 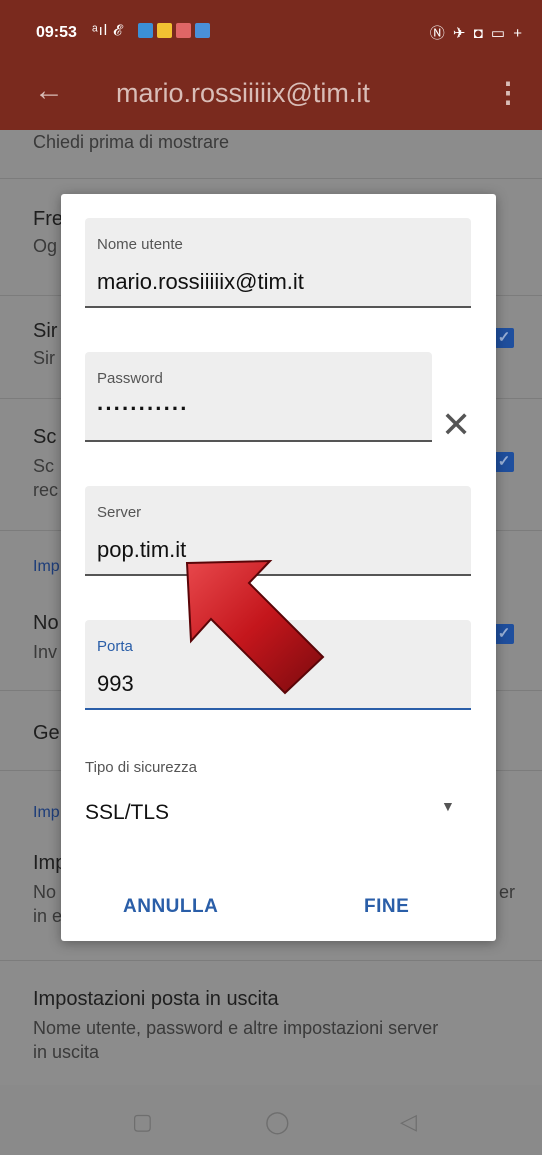 I want to click on app-bar: ← mario.rossiiiiix@tim.it ⋮, so click(x=271, y=96).